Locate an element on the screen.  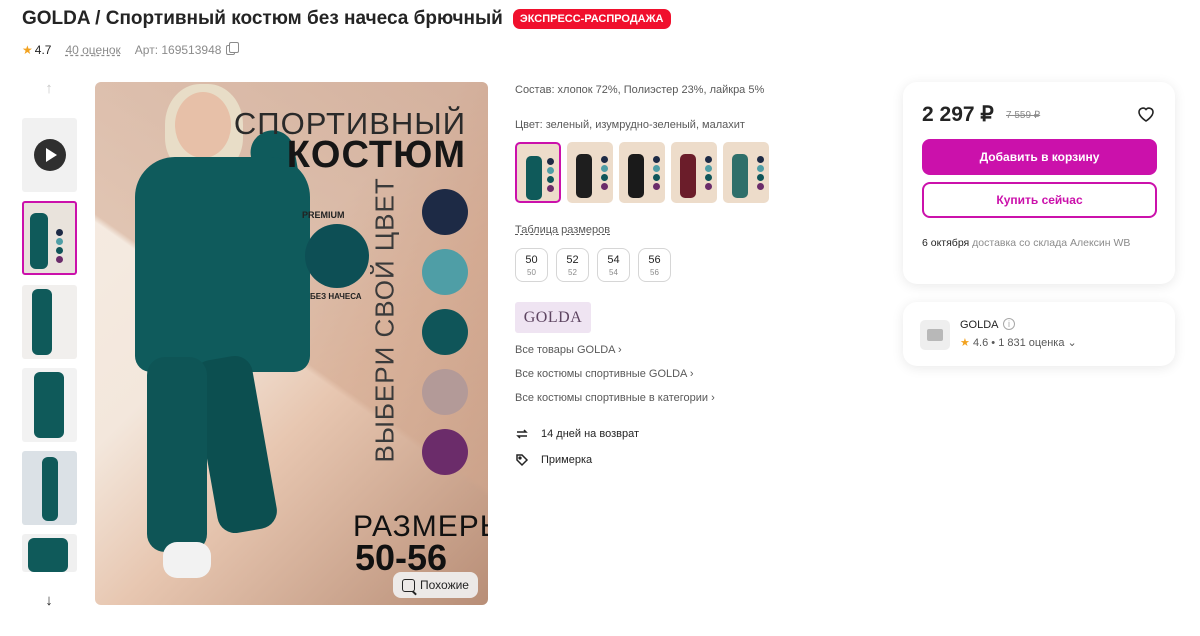
info-icon: i is located at coordinates (1009, 324).